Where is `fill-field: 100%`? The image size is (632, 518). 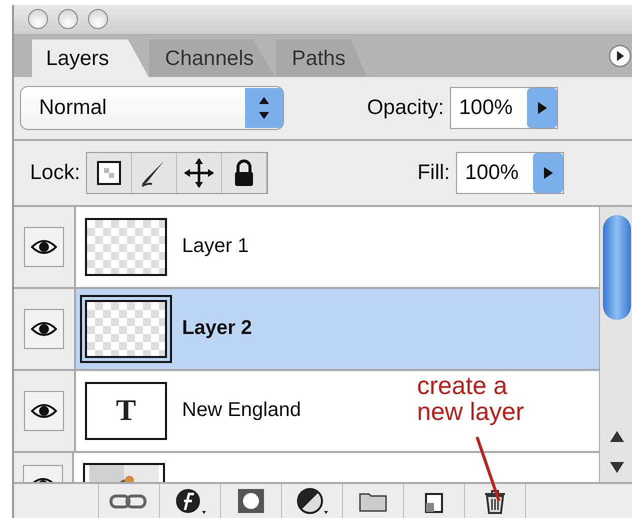
fill-field: 100% is located at coordinates (510, 173).